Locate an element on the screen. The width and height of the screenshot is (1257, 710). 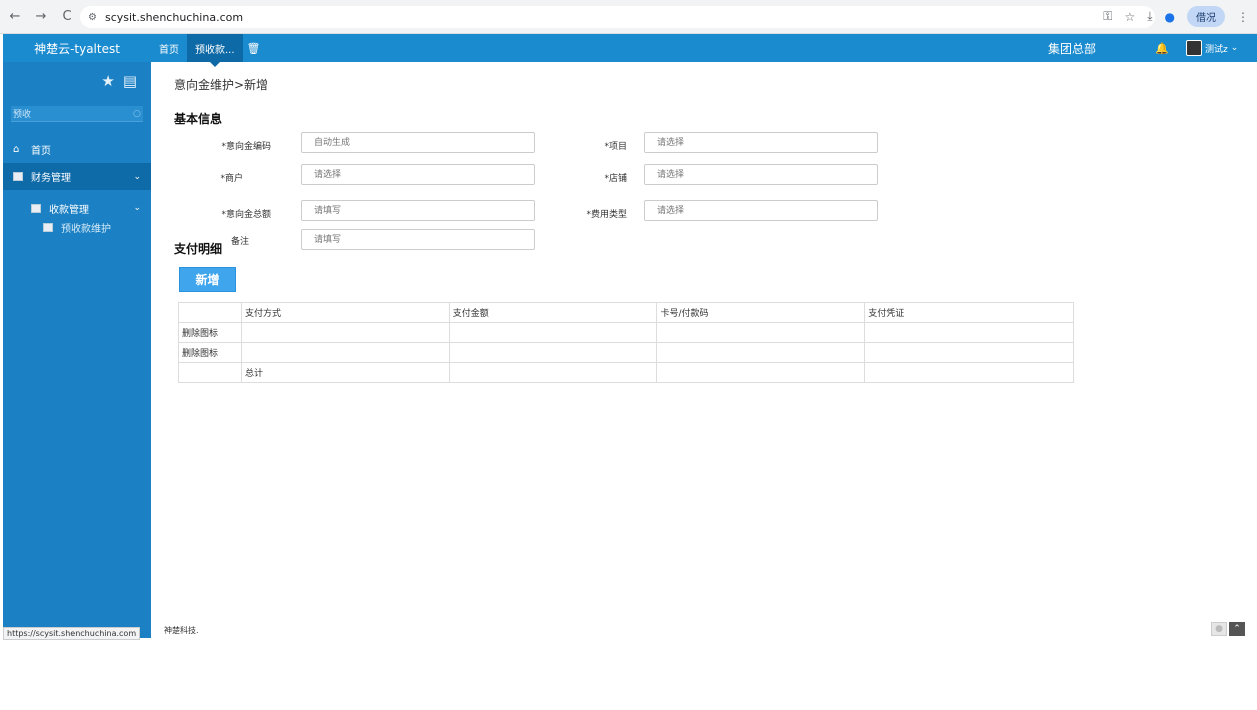
brand-title: 神楚云-tyaltest is located at coordinates (77, 48).